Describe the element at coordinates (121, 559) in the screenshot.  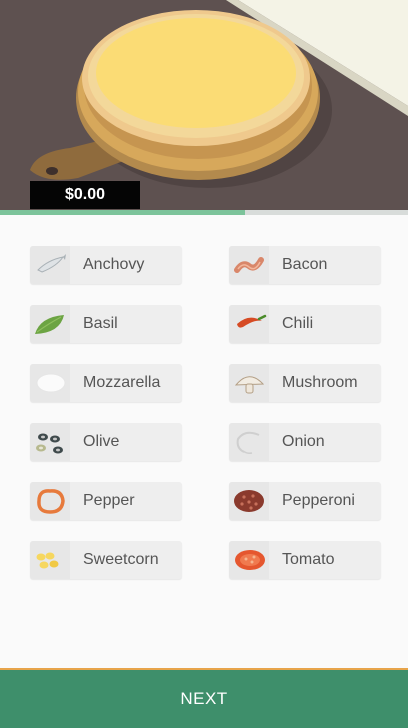
I see `topping-label: Sweetcorn` at that location.